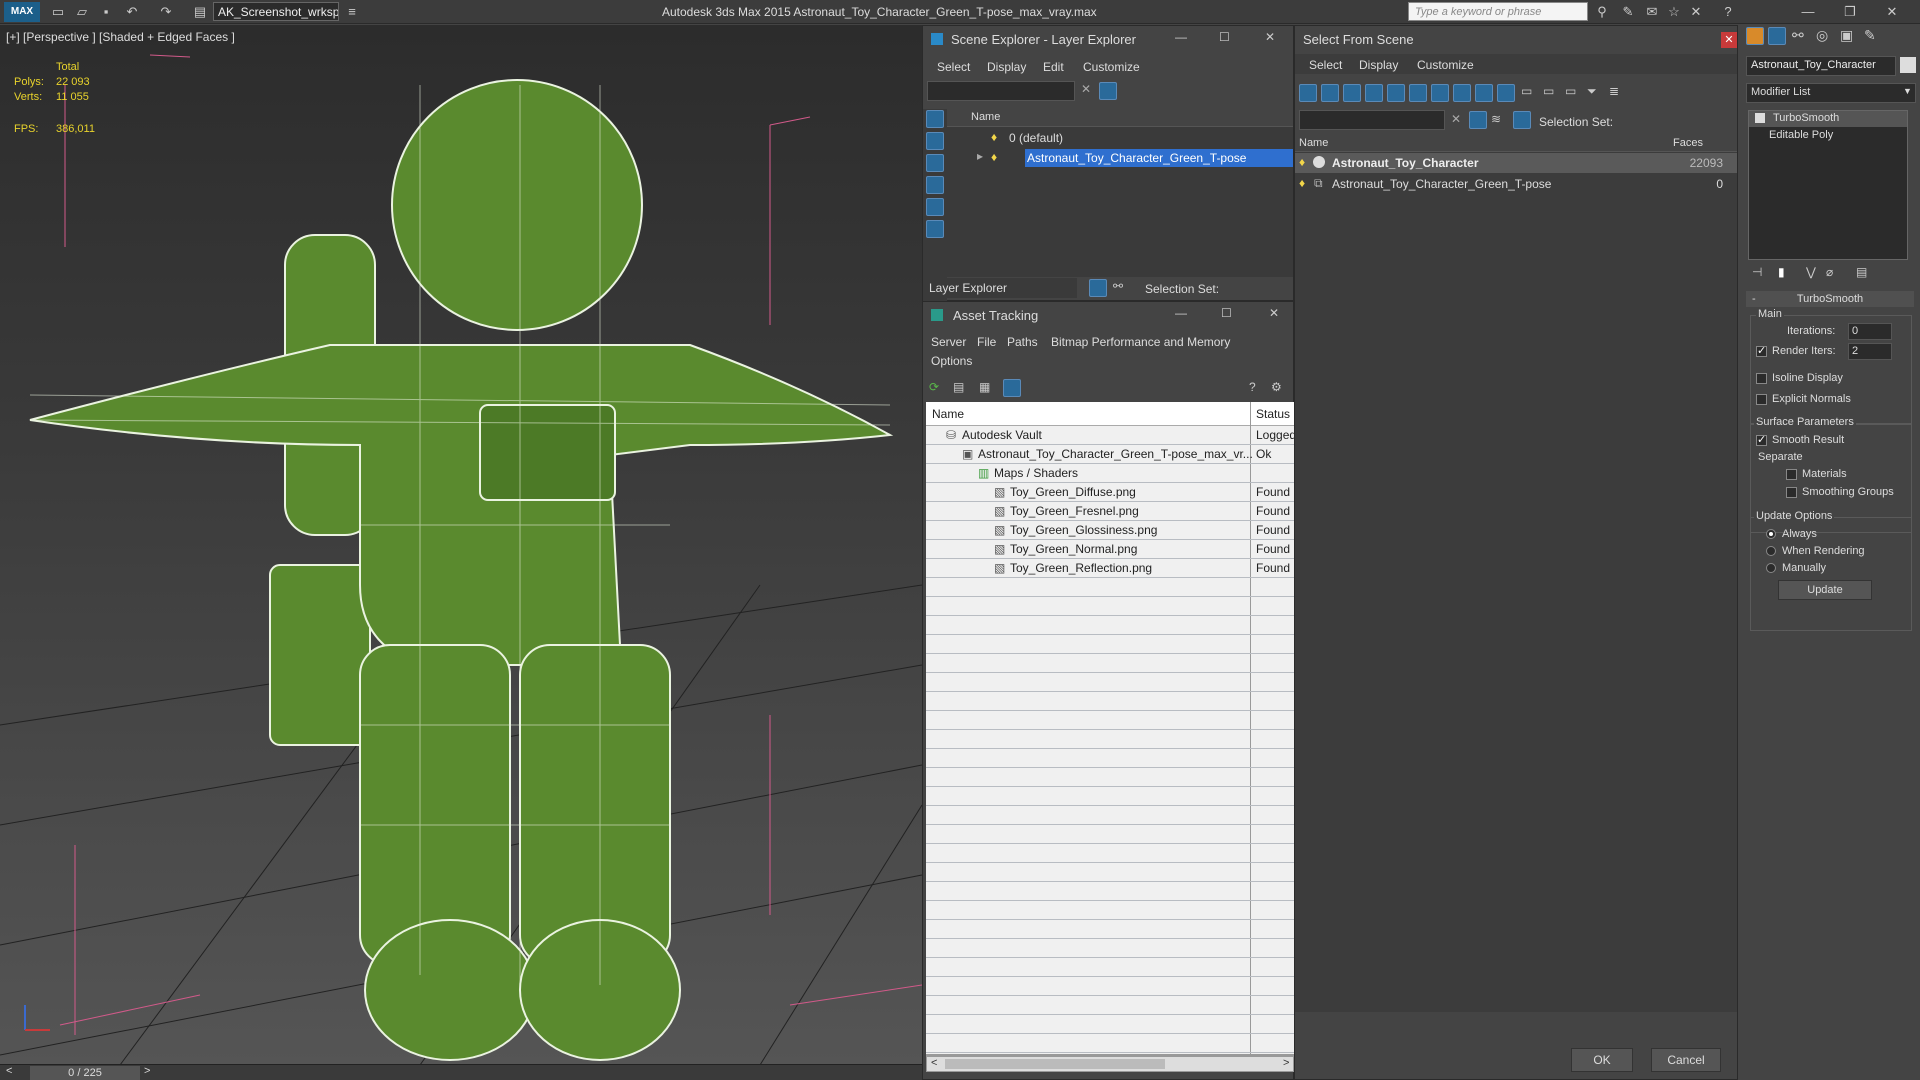 The image size is (1920, 1080). I want to click on hierarchy-icon, so click(1522, 120).